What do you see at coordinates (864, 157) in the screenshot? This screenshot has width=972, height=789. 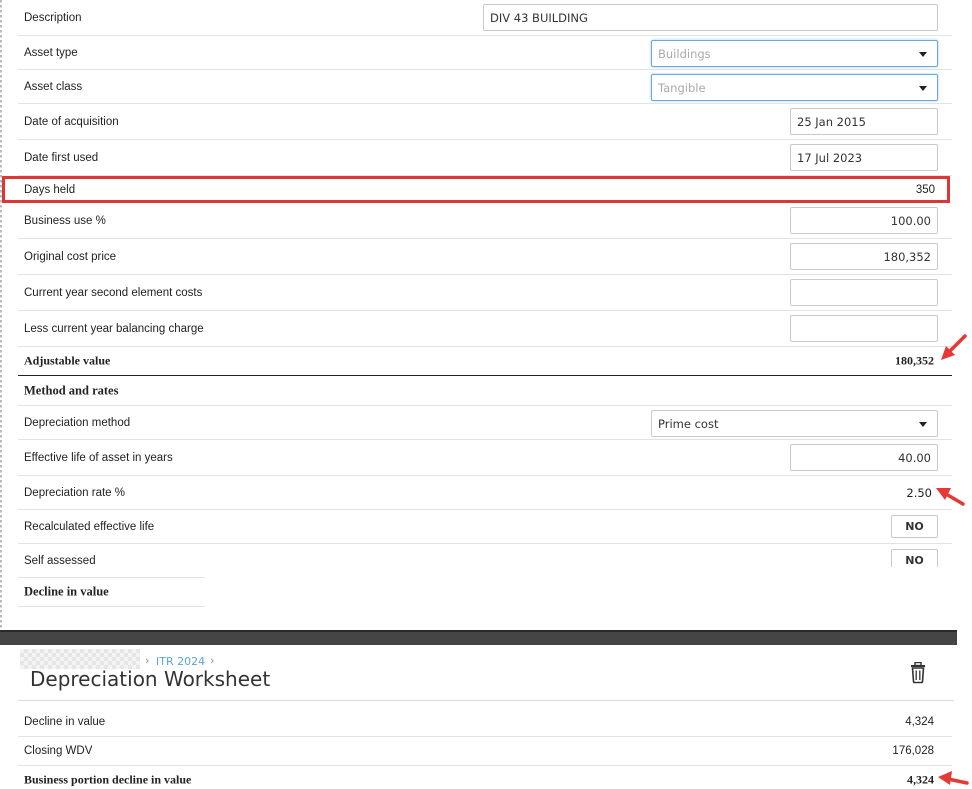 I see `date-first-used-input: 17 Jul 2023` at bounding box center [864, 157].